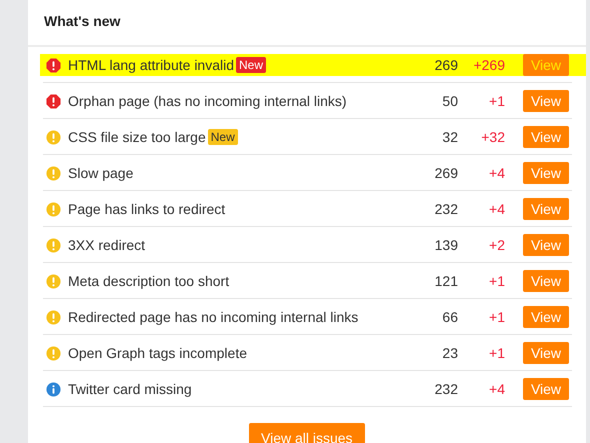 Image resolution: width=590 pixels, height=443 pixels. I want to click on issue-title: Redirected page has no incoming internal links, so click(213, 317).